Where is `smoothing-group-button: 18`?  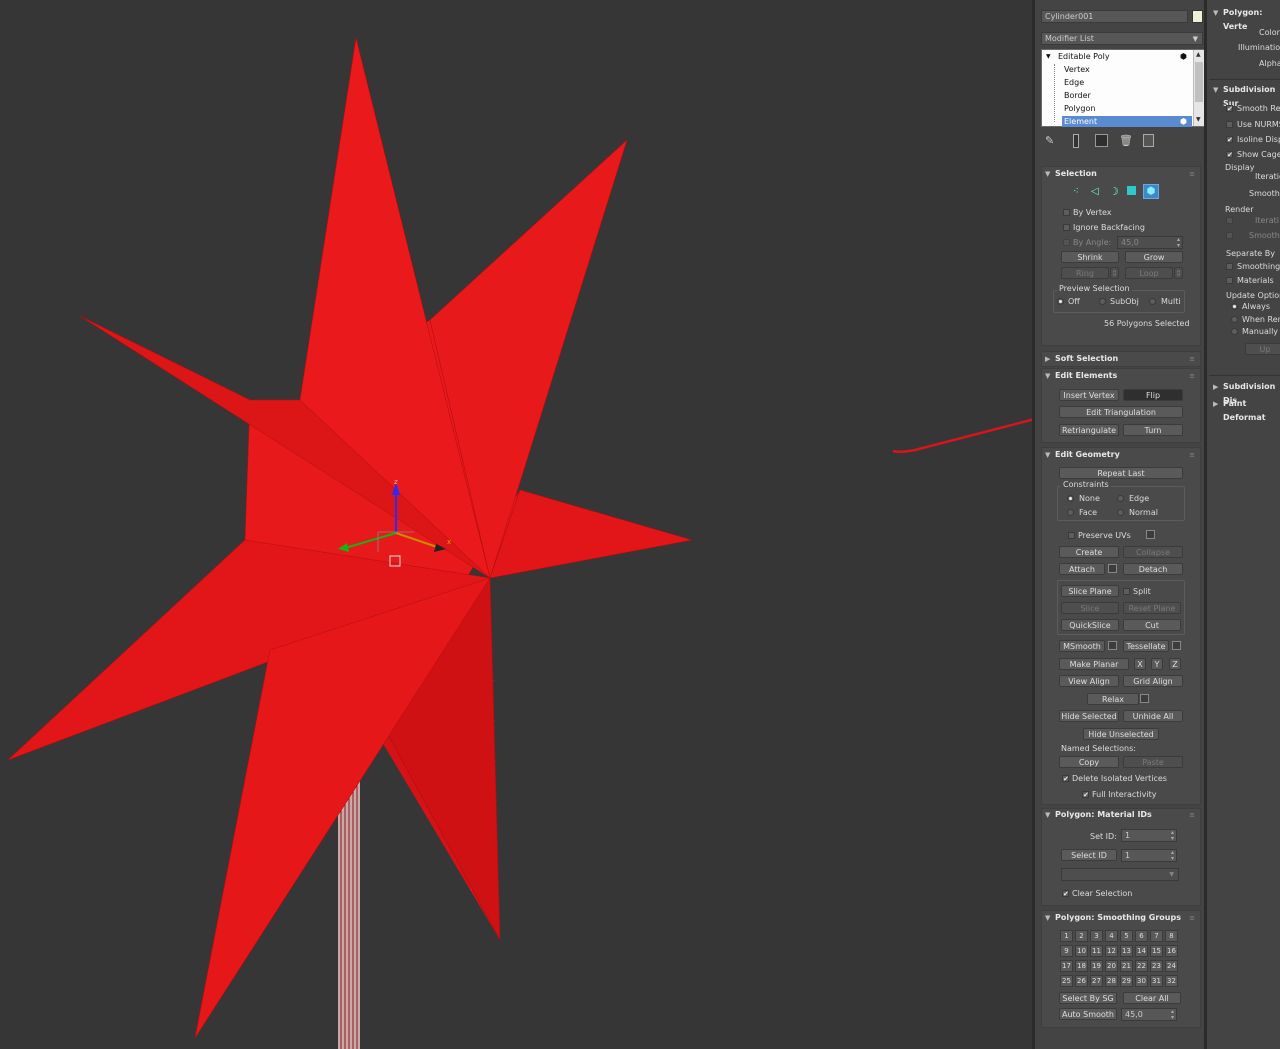 smoothing-group-button: 18 is located at coordinates (1081, 966).